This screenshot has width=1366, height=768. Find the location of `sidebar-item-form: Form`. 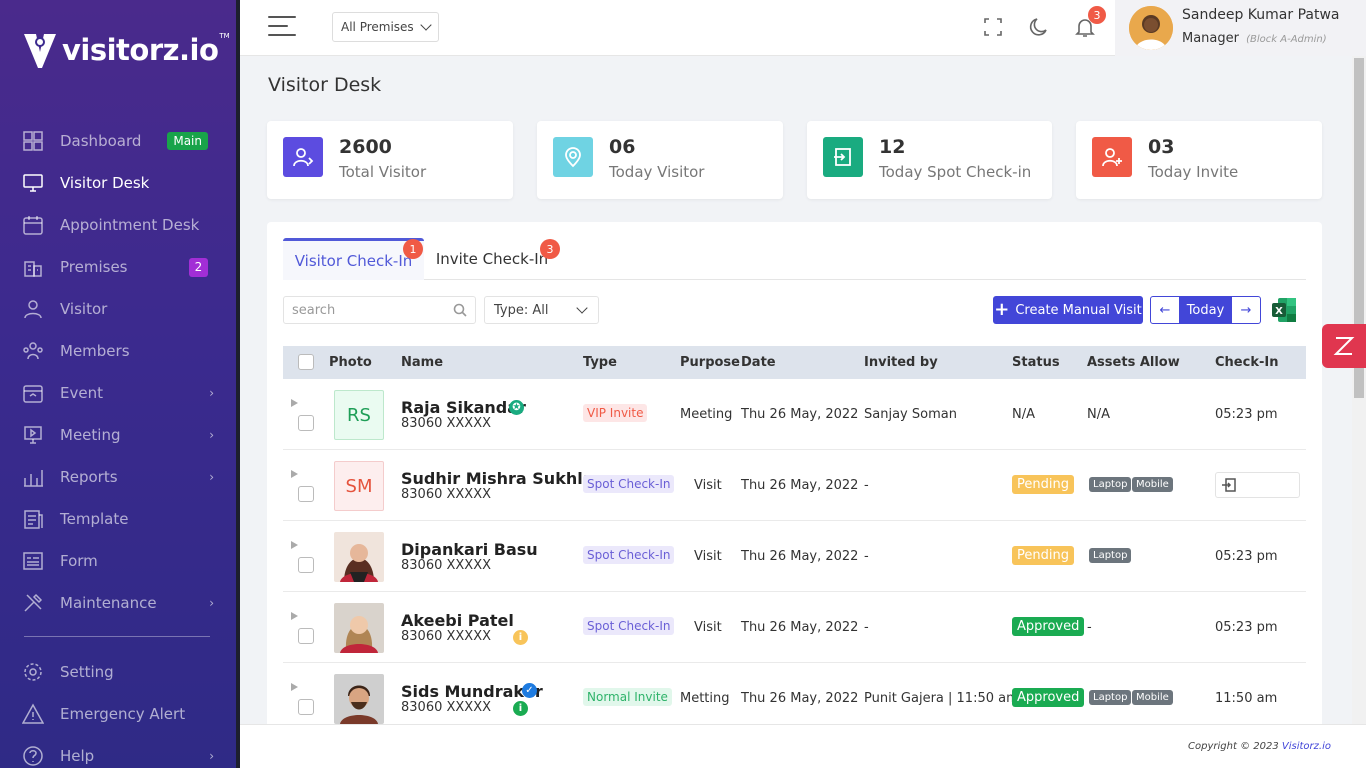

sidebar-item-form: Form is located at coordinates (118, 561).